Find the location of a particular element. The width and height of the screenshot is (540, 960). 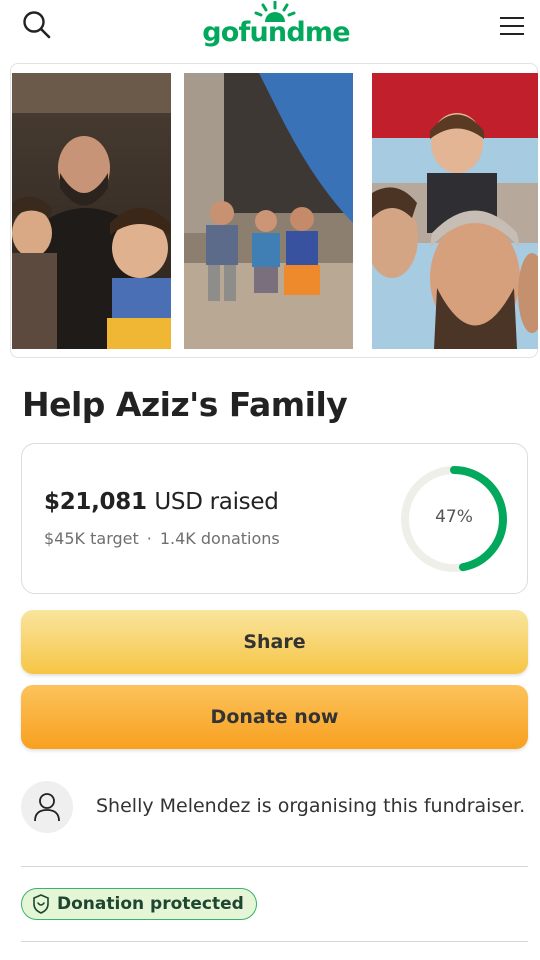

hamburger-menu-icon is located at coordinates (512, 26).